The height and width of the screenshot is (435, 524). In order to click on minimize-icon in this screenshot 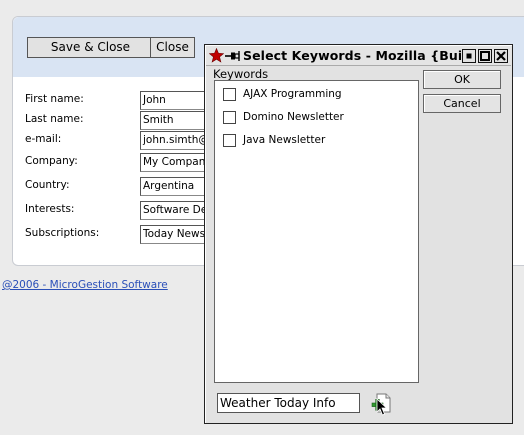, I will do `click(469, 56)`.